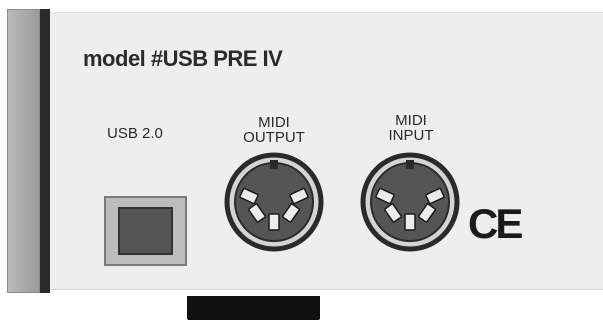  I want to click on device-foot, so click(253, 308).